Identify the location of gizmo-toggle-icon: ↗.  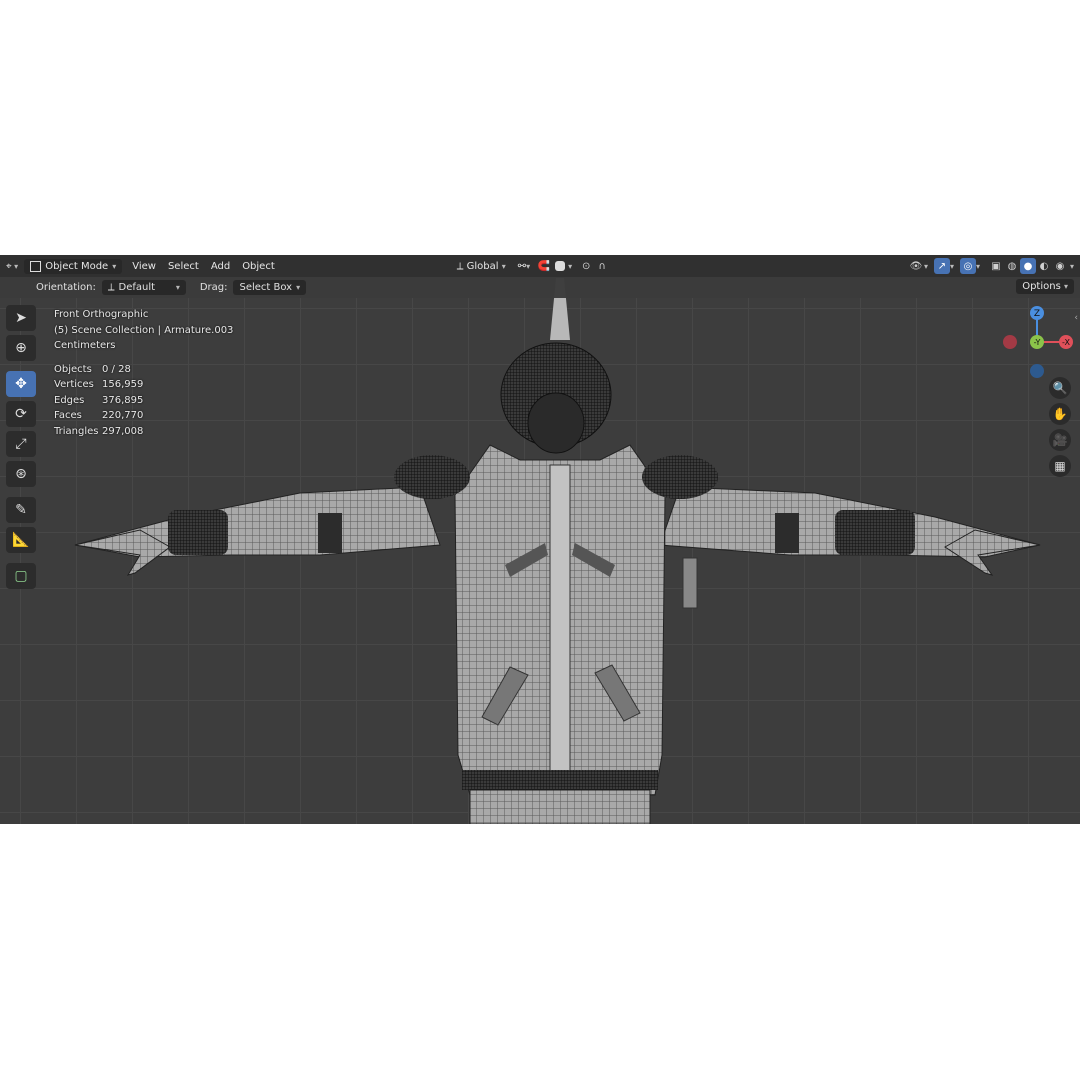
(941, 266).